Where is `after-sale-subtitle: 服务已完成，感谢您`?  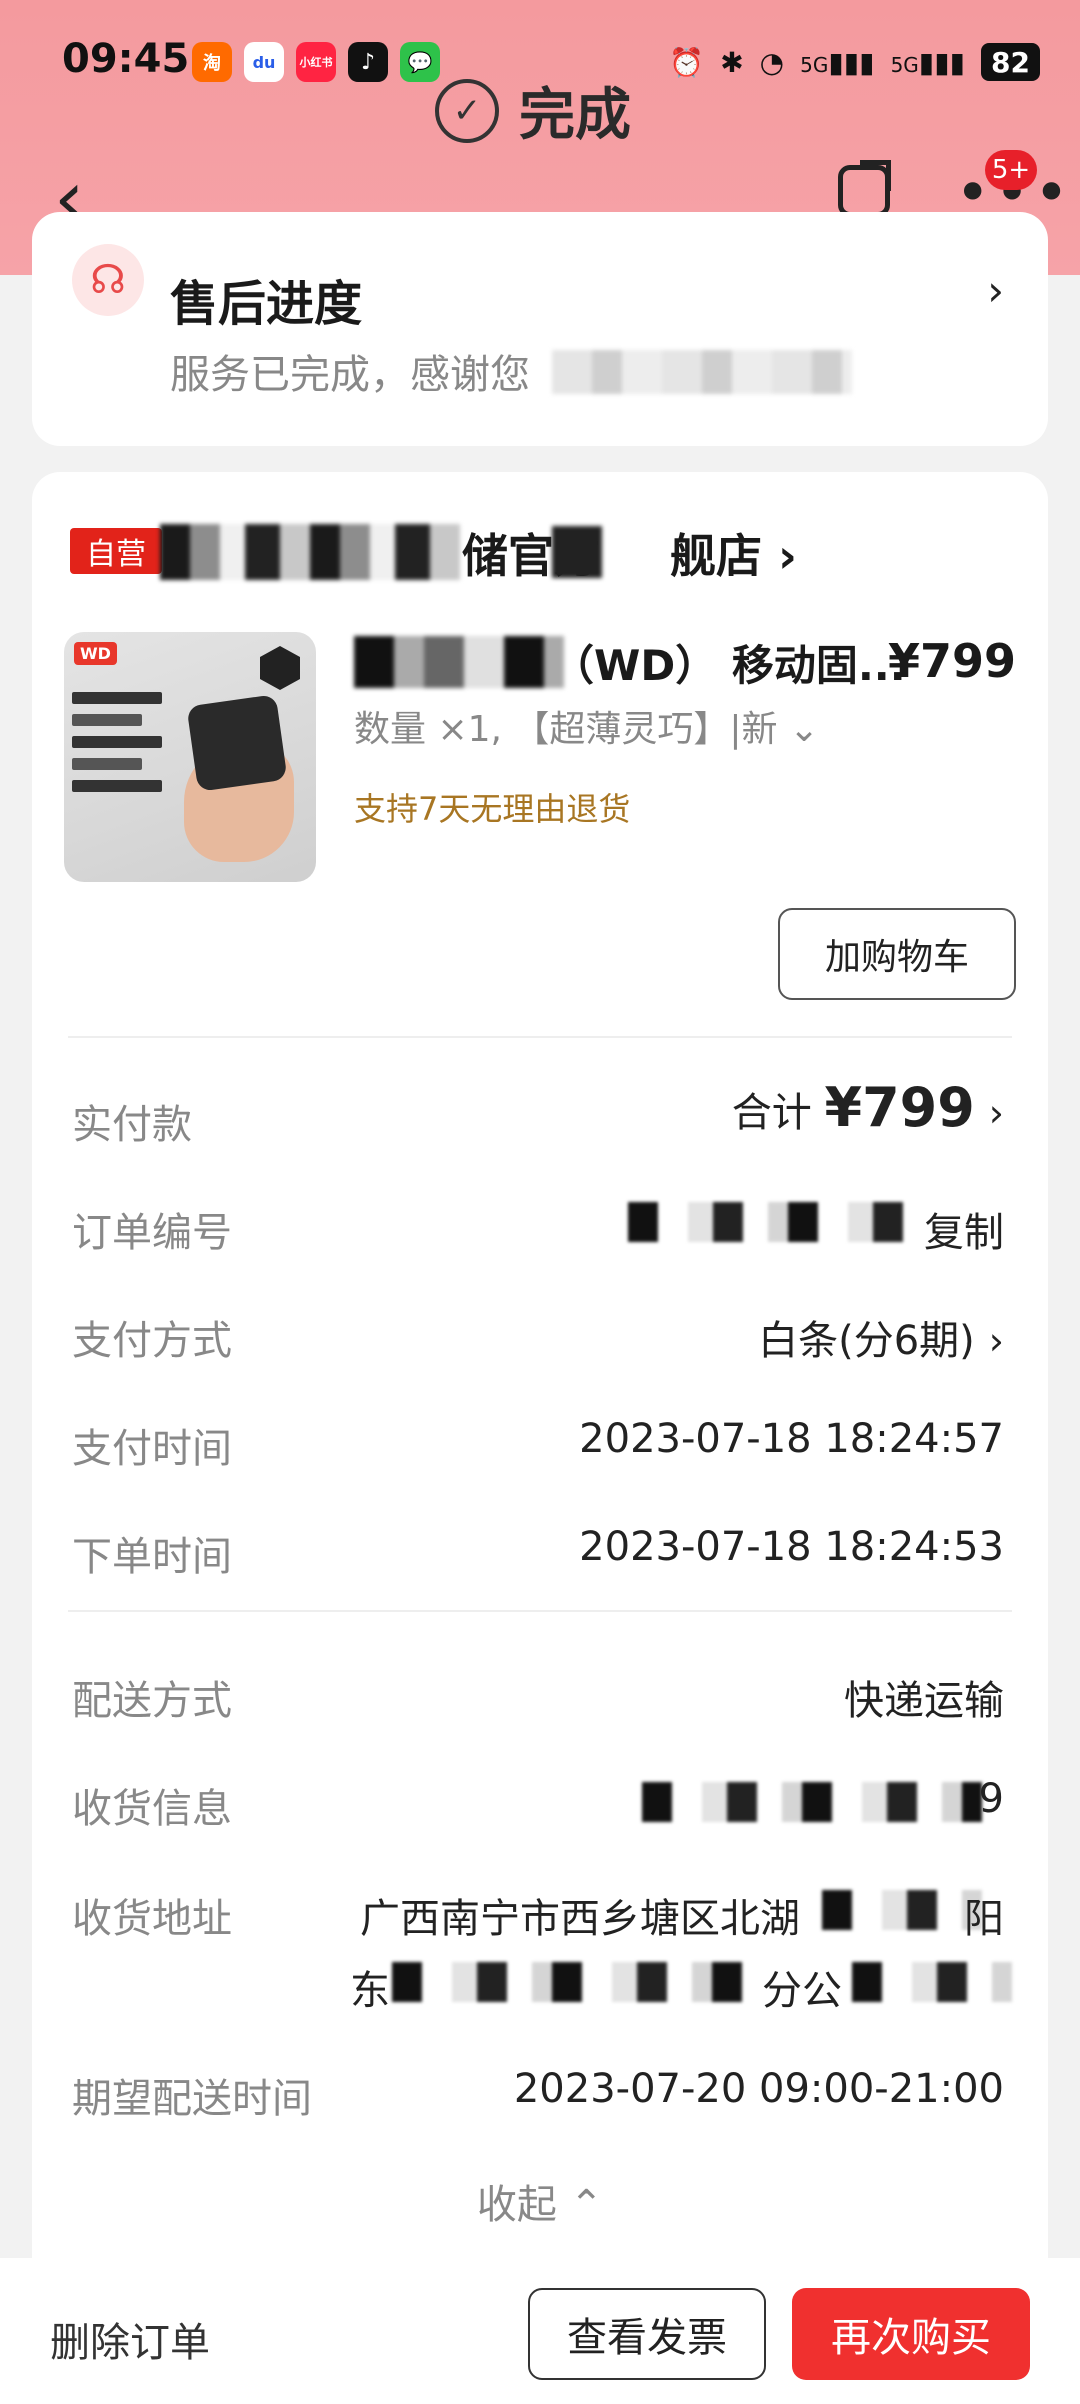 after-sale-subtitle: 服务已完成，感谢您 is located at coordinates (350, 375).